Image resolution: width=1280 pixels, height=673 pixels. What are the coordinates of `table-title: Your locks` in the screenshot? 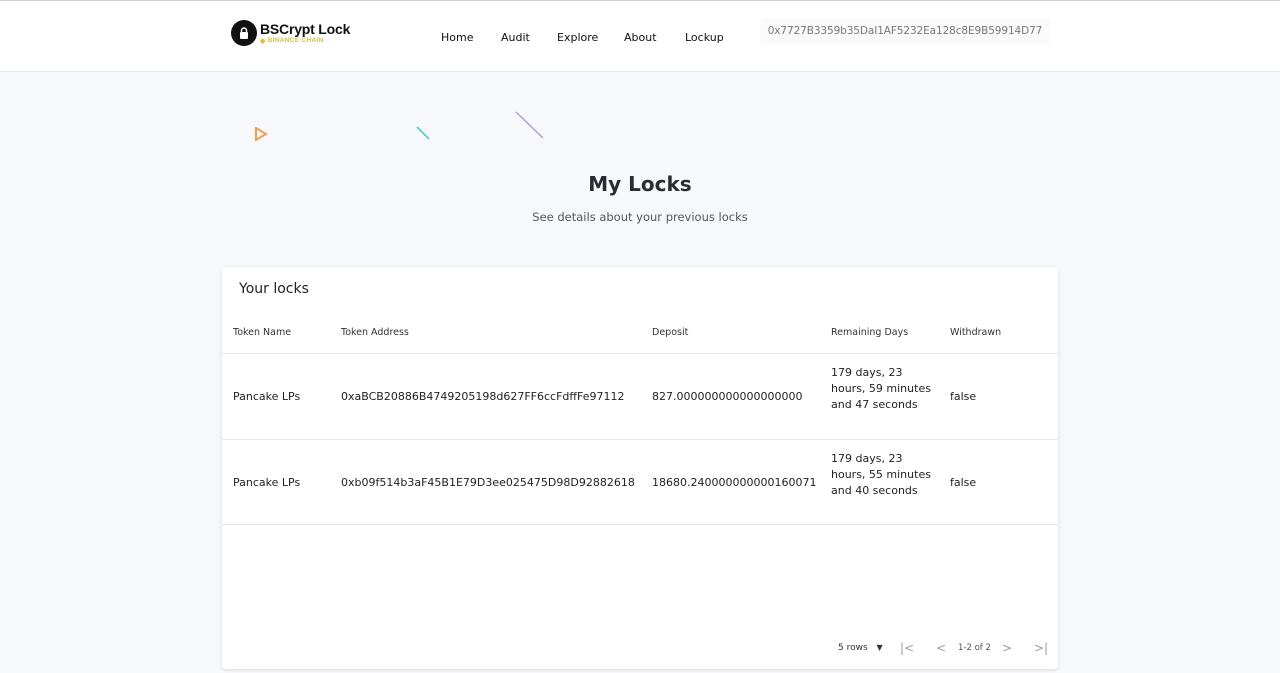 It's located at (274, 289).